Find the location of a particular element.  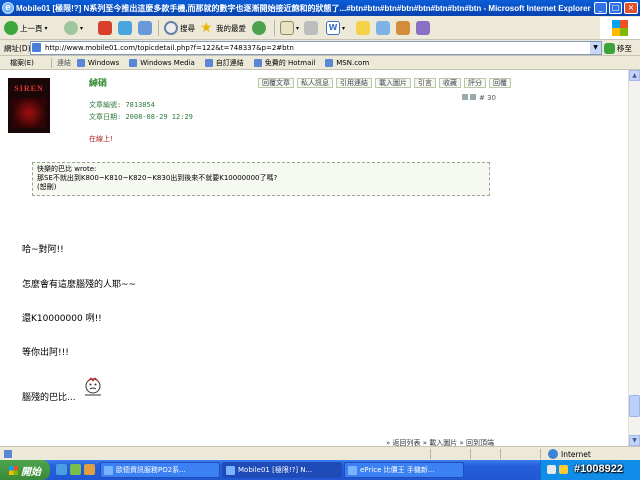

scroll-up-button: ▲ is located at coordinates (634, 75).